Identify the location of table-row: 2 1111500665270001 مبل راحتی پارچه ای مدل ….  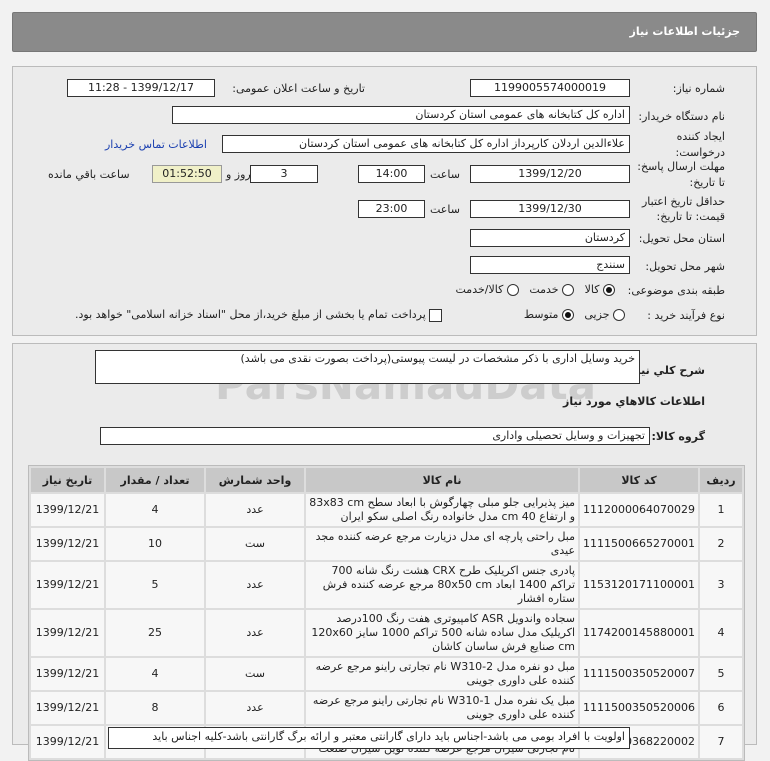
(386, 544).